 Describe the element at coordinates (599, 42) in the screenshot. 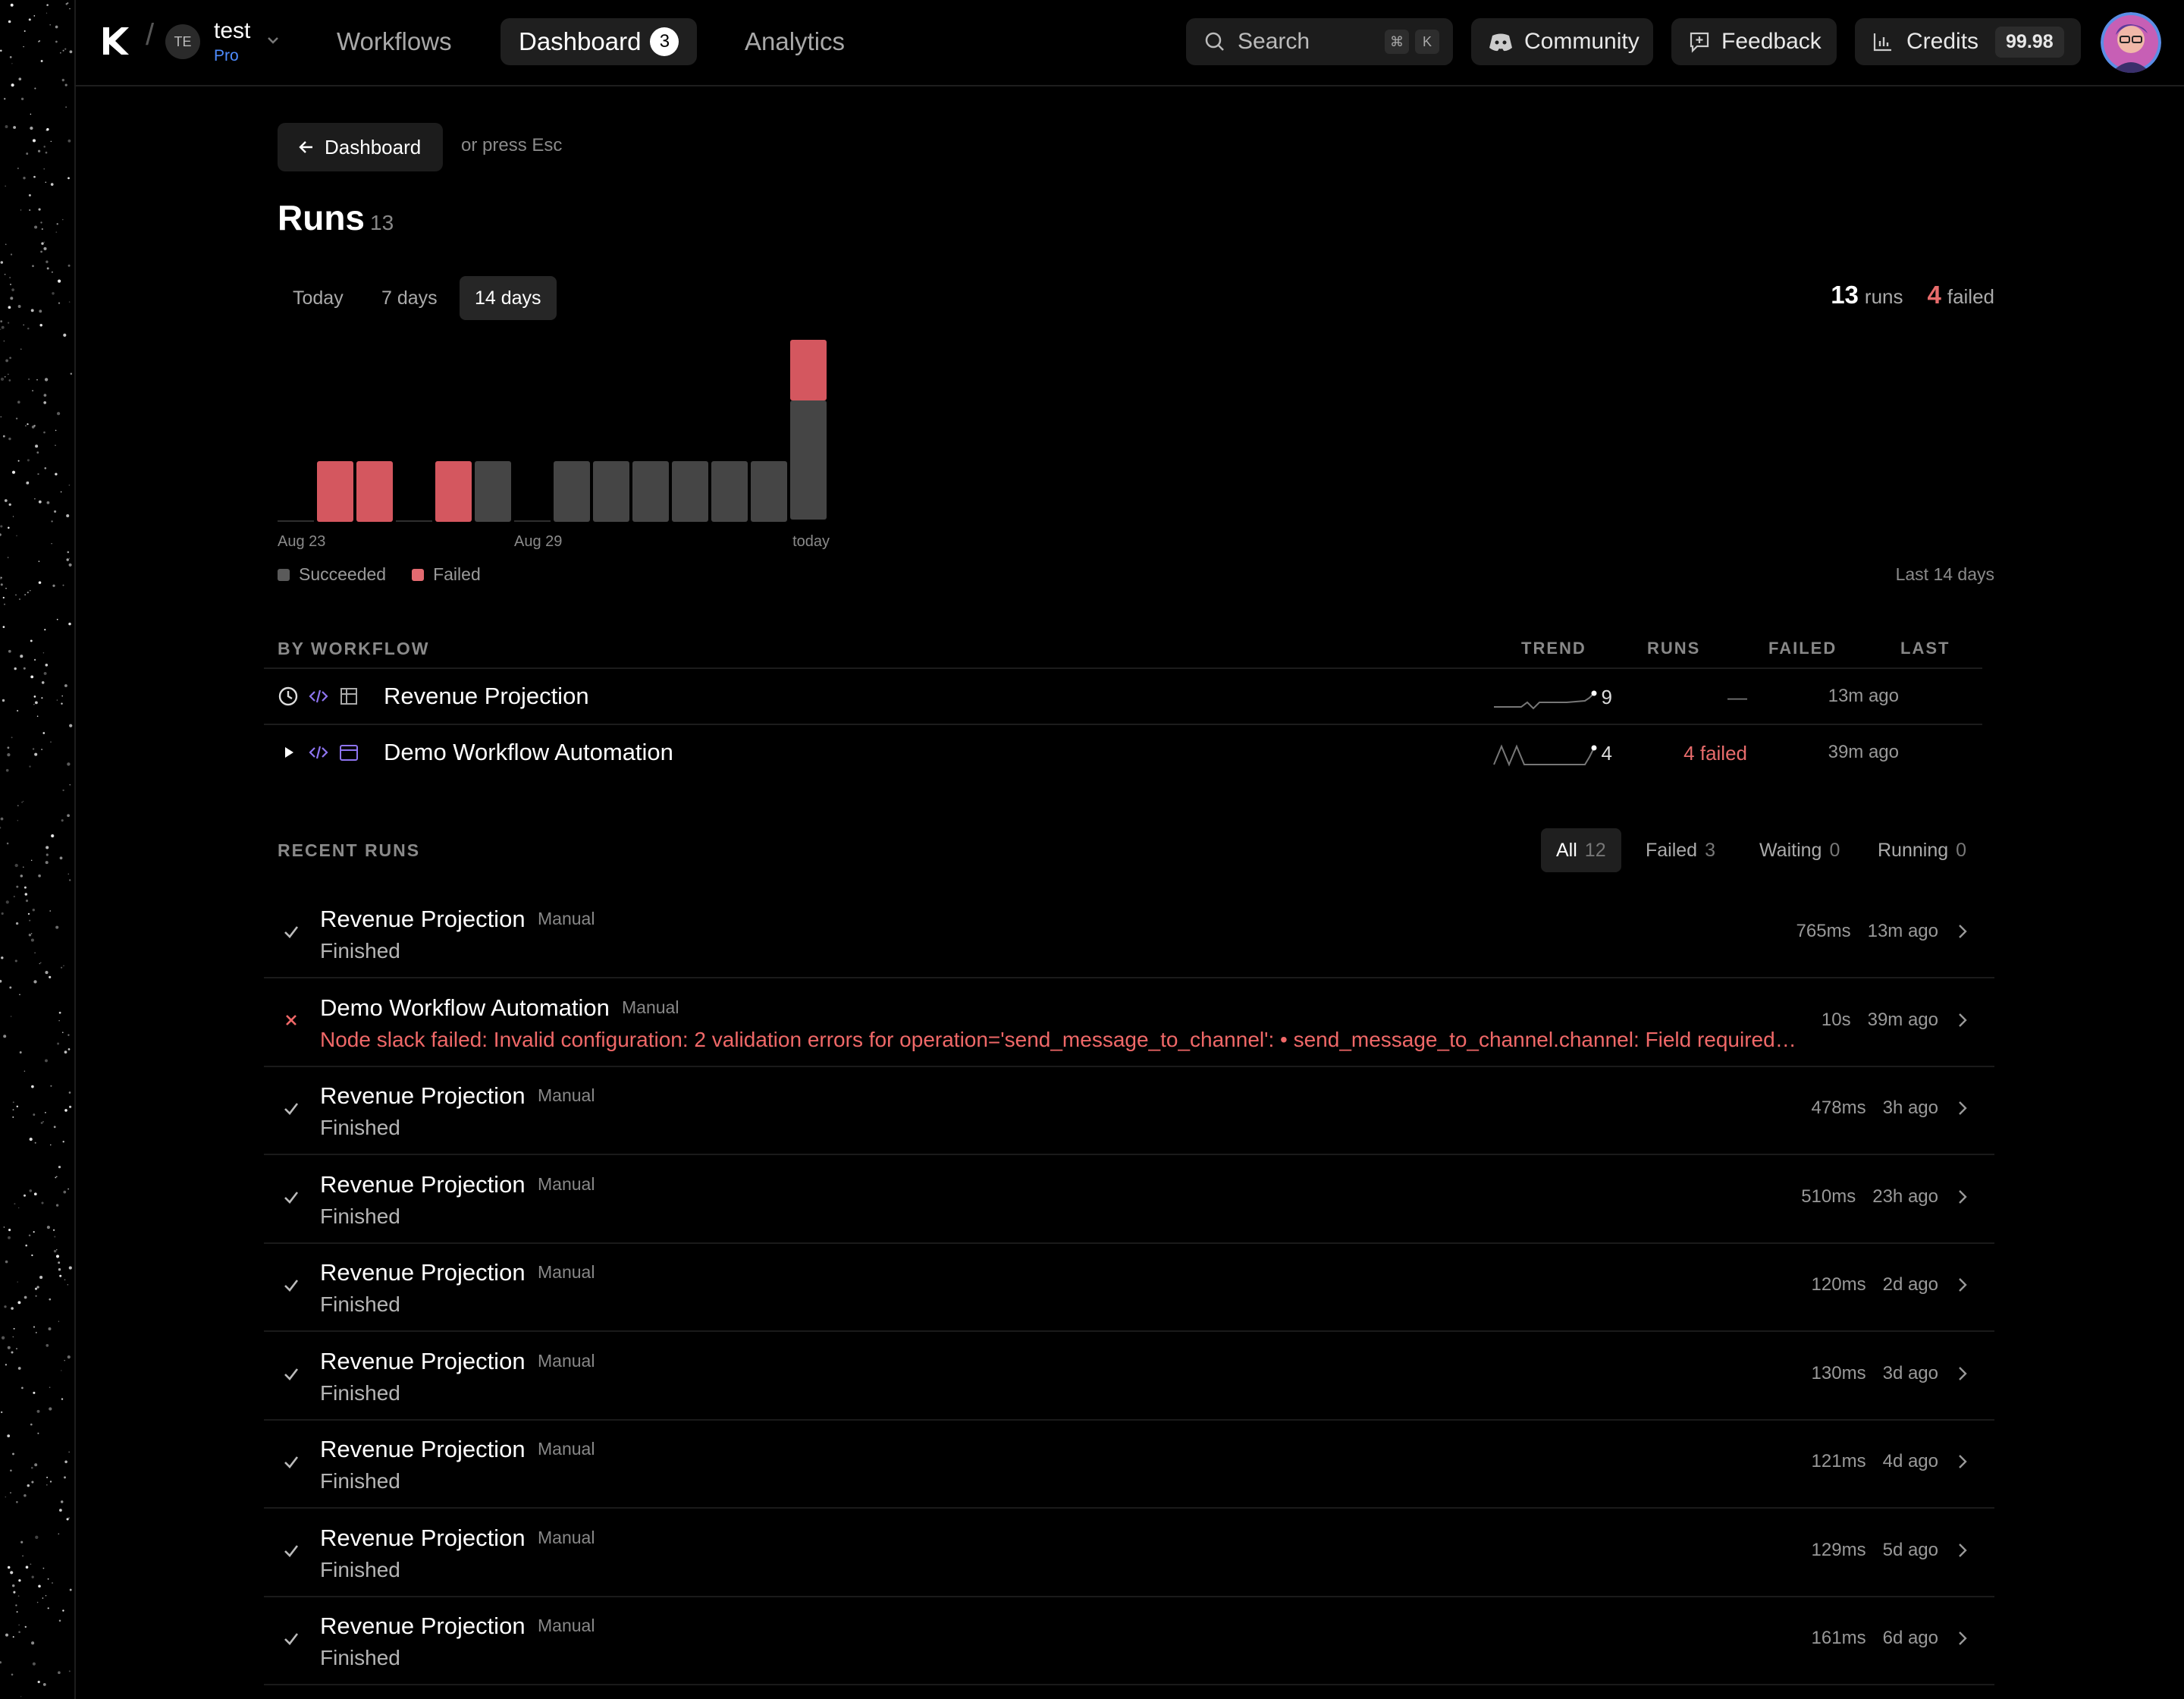

I see `nav-dashboard: Dashboard 3` at that location.